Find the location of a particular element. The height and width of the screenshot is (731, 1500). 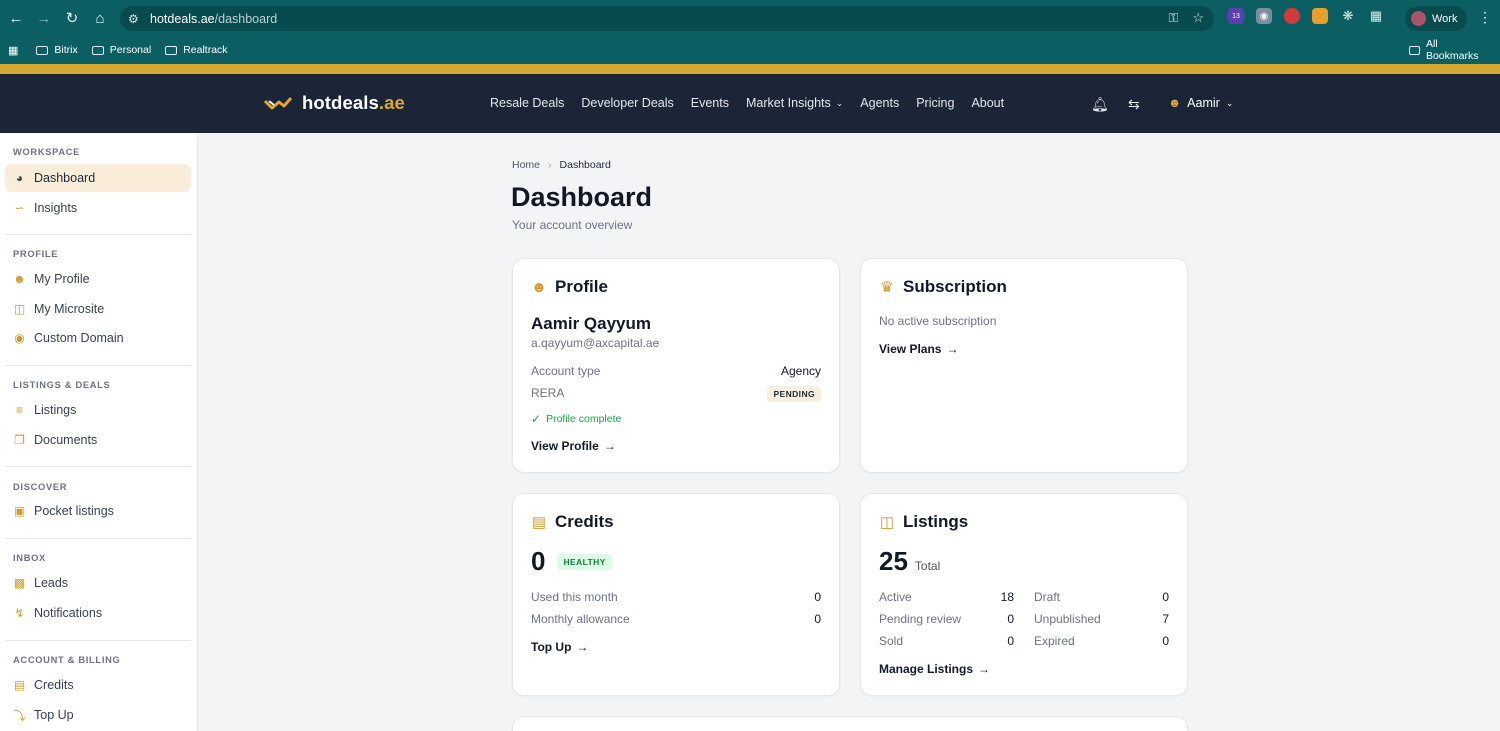

section-title-discover: DISCOVER is located at coordinates (40, 487).